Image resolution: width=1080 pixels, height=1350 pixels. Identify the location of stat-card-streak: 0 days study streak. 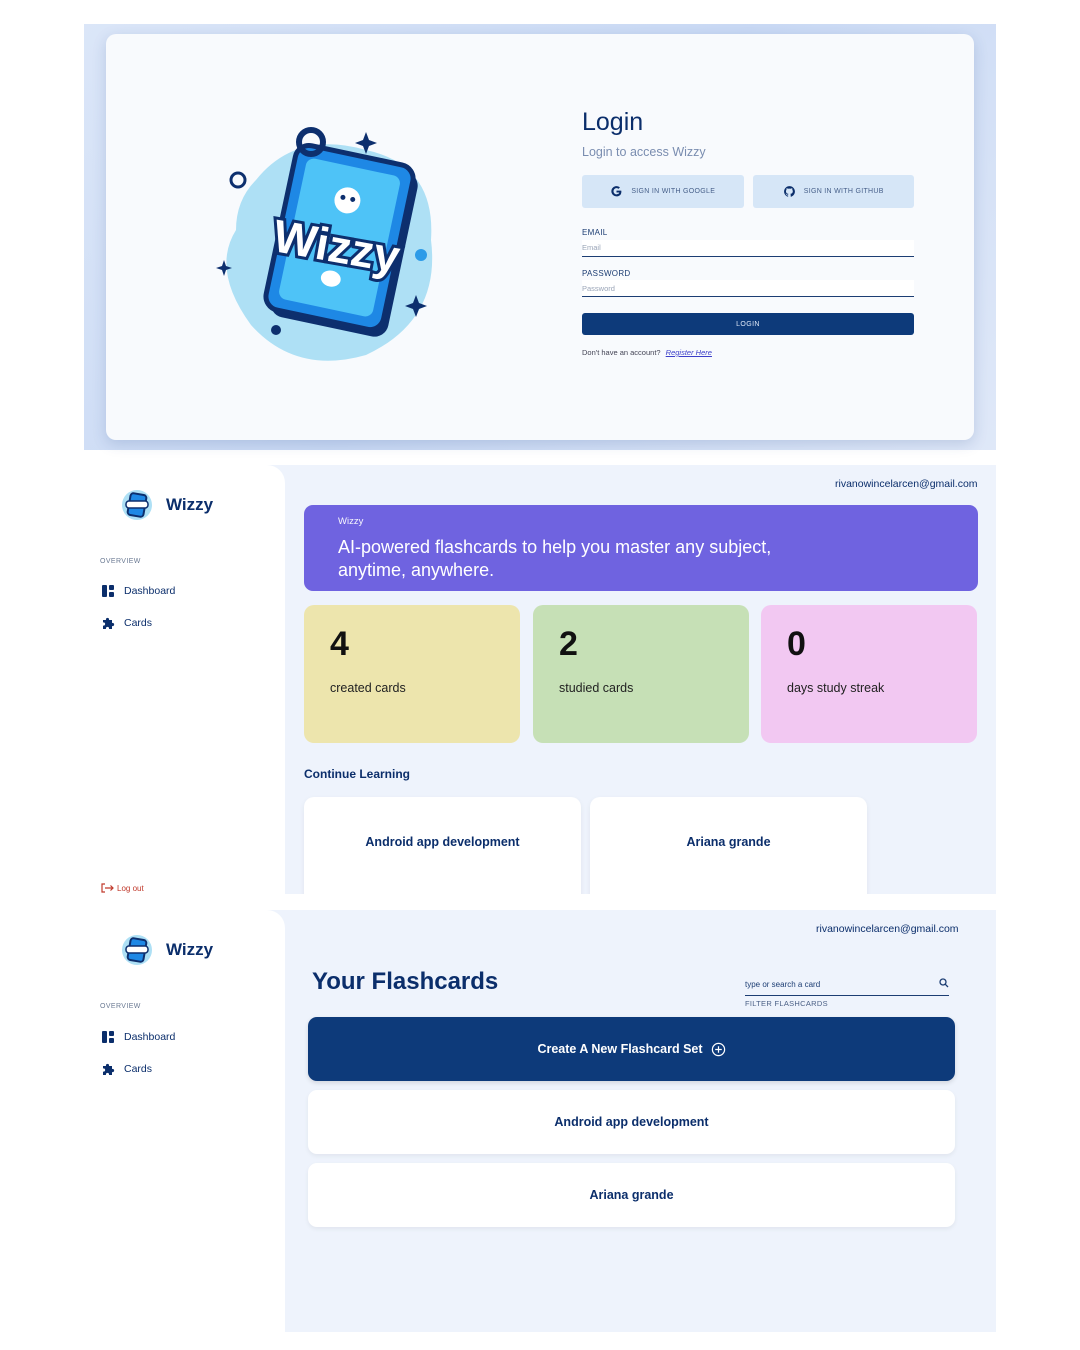
(869, 674).